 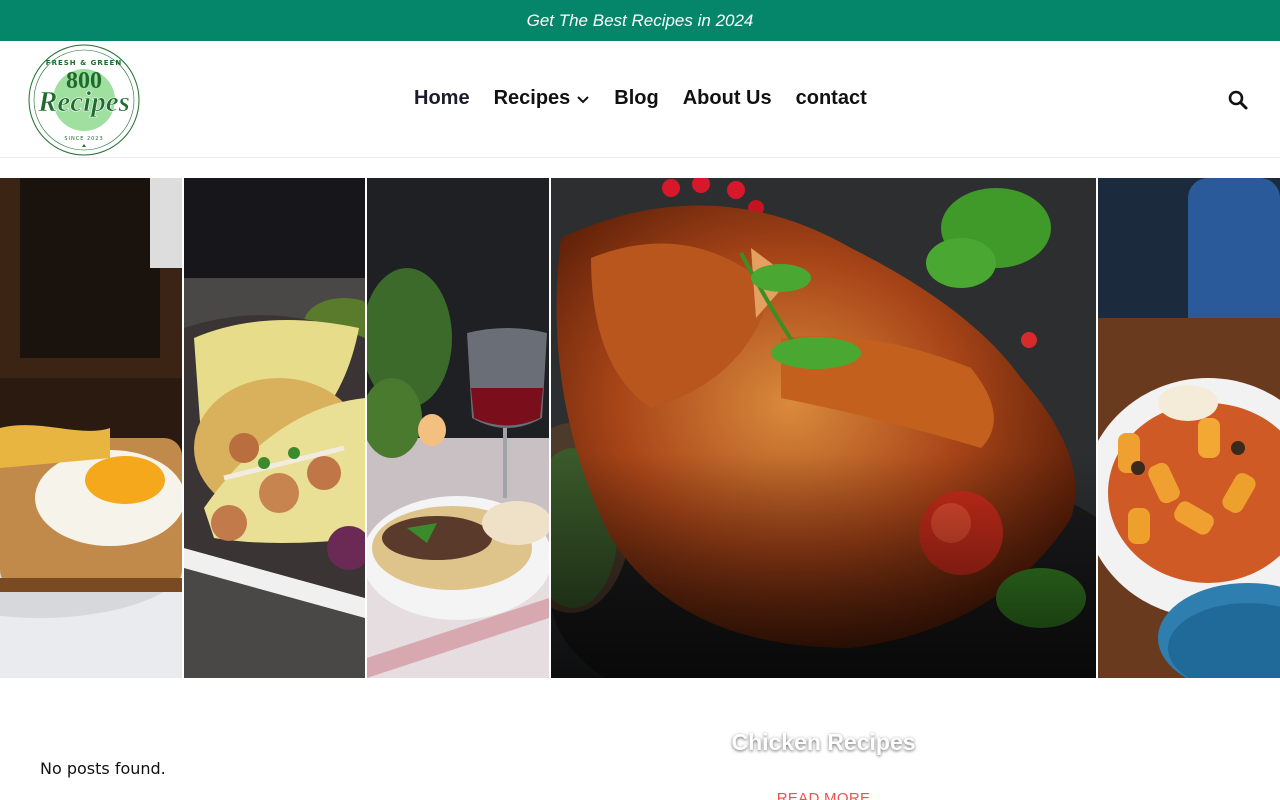 I want to click on nav-item-recipes: Recipes, so click(x=542, y=98).